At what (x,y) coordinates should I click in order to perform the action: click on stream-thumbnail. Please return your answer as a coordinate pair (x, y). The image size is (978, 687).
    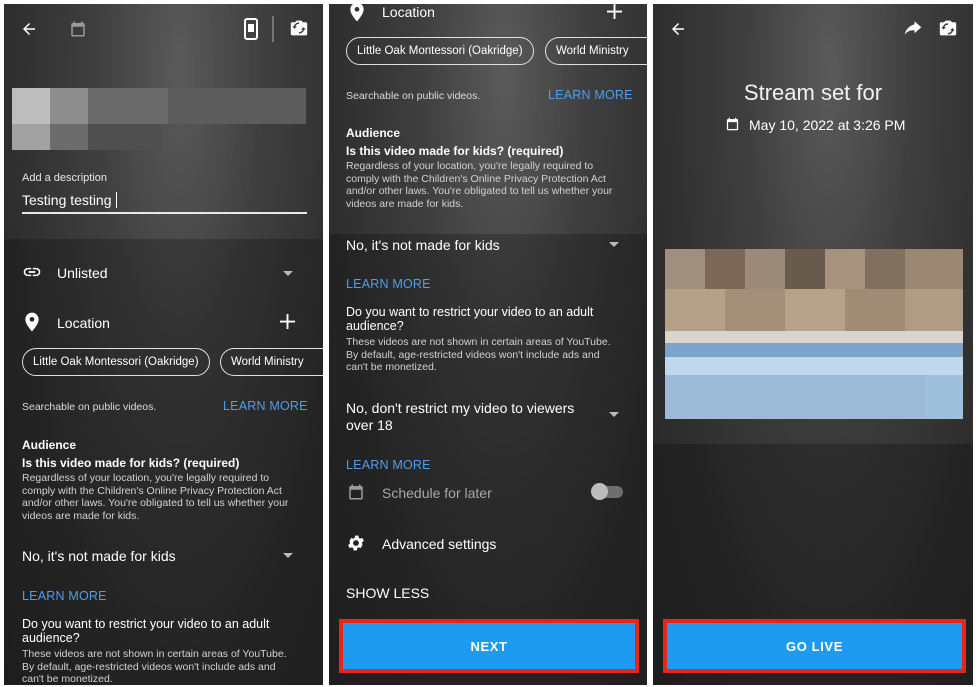
    Looking at the image, I should click on (814, 334).